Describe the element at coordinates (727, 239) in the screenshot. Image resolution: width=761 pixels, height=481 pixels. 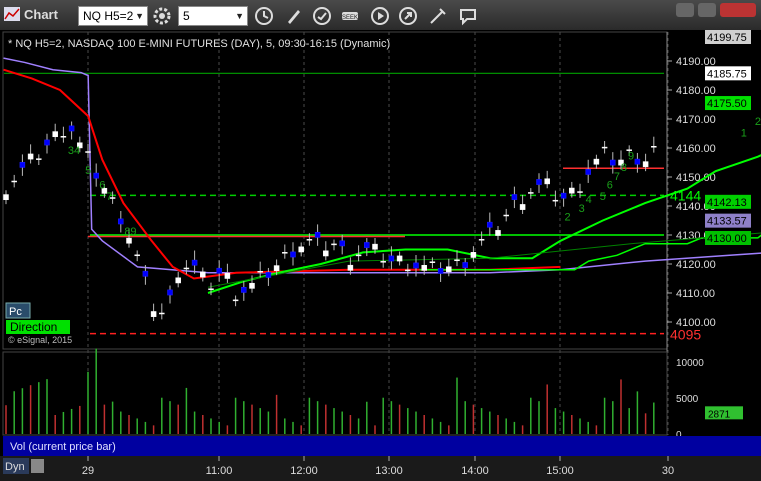
I see `green-flat-price-text: 4130.00` at that location.